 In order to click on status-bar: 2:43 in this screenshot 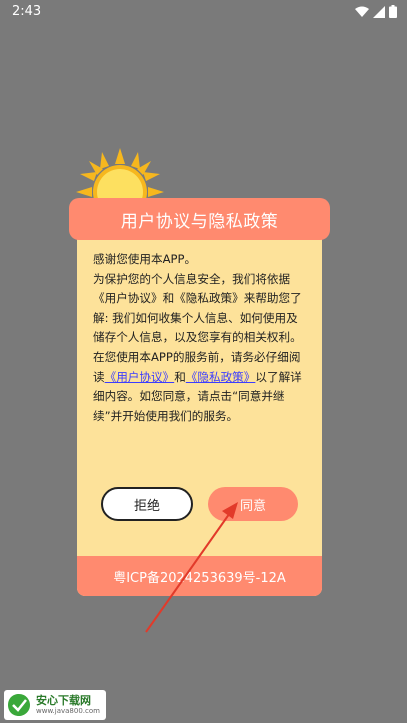, I will do `click(203, 12)`.